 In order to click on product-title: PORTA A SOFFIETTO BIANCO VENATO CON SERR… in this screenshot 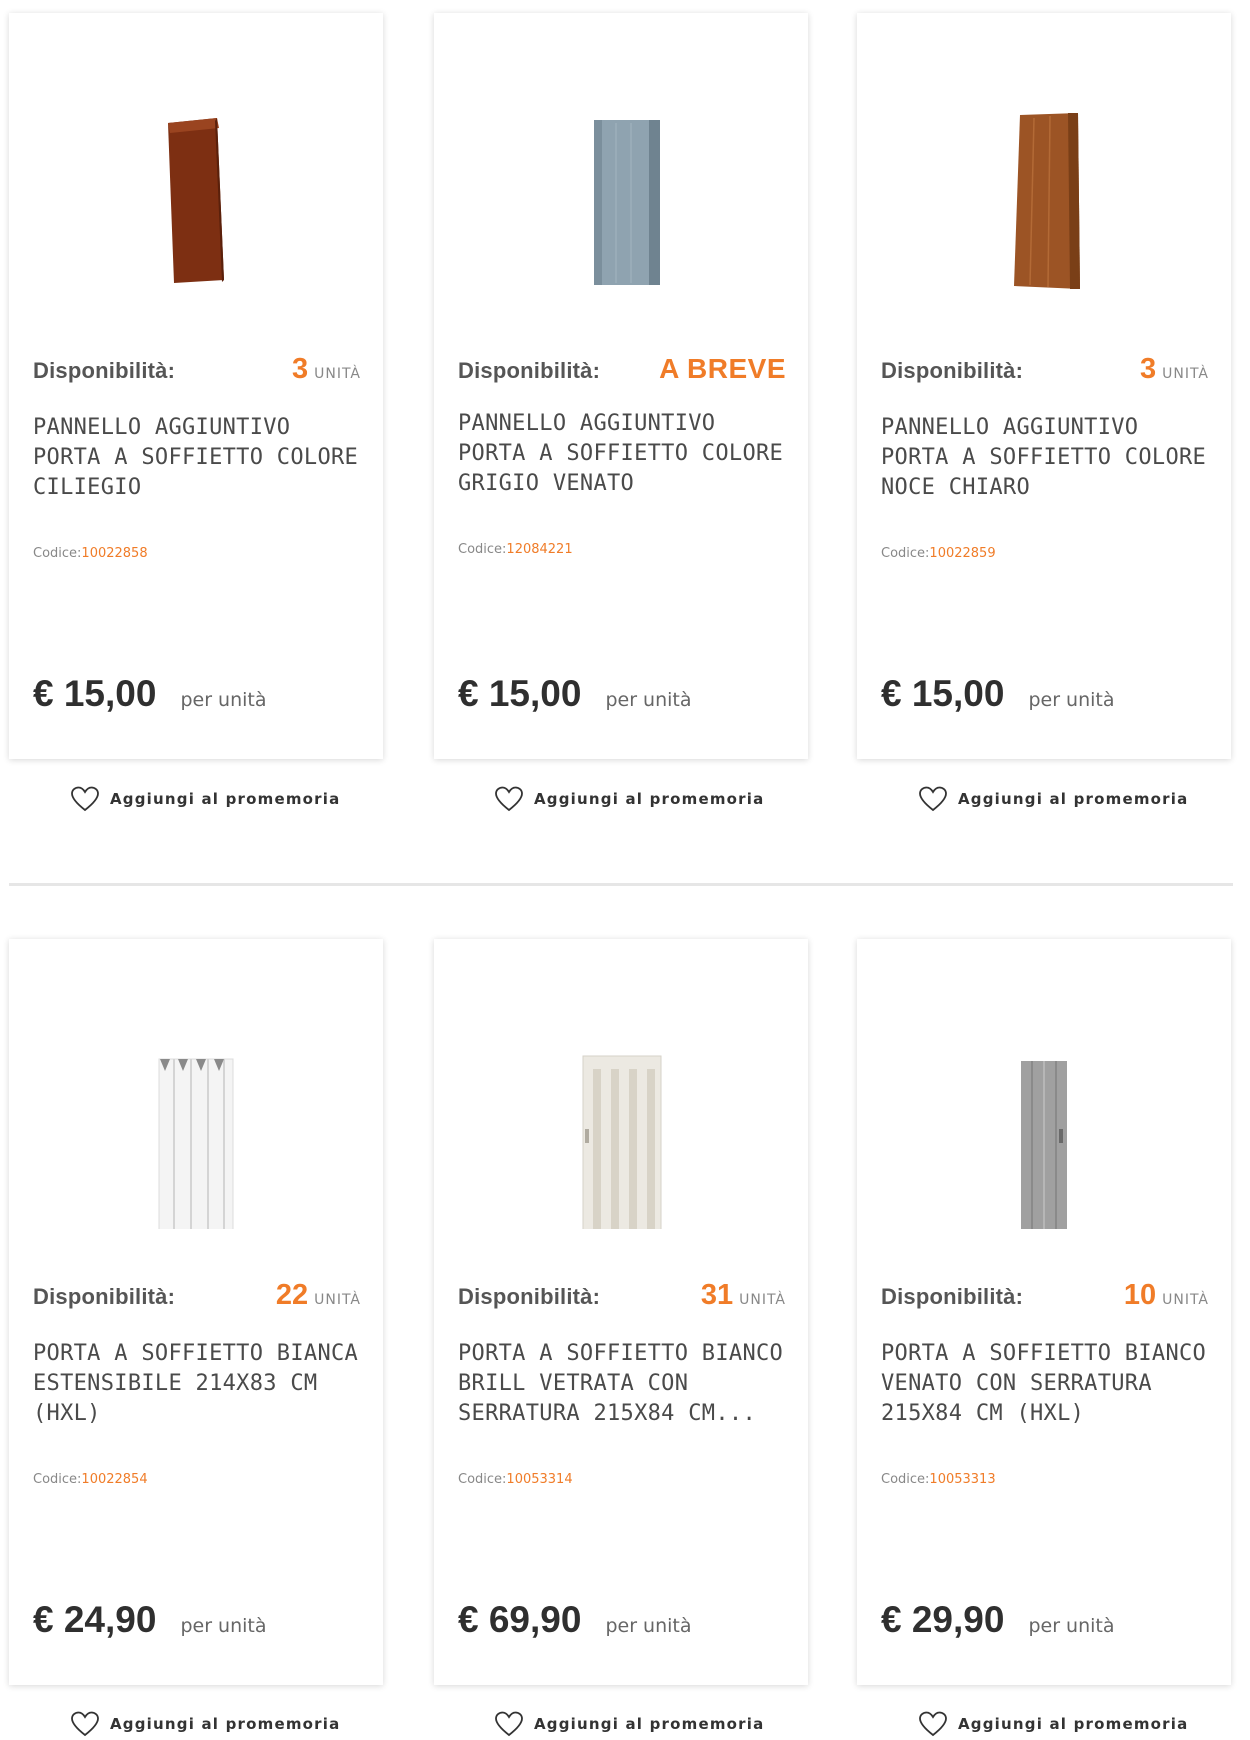, I will do `click(1047, 1384)`.